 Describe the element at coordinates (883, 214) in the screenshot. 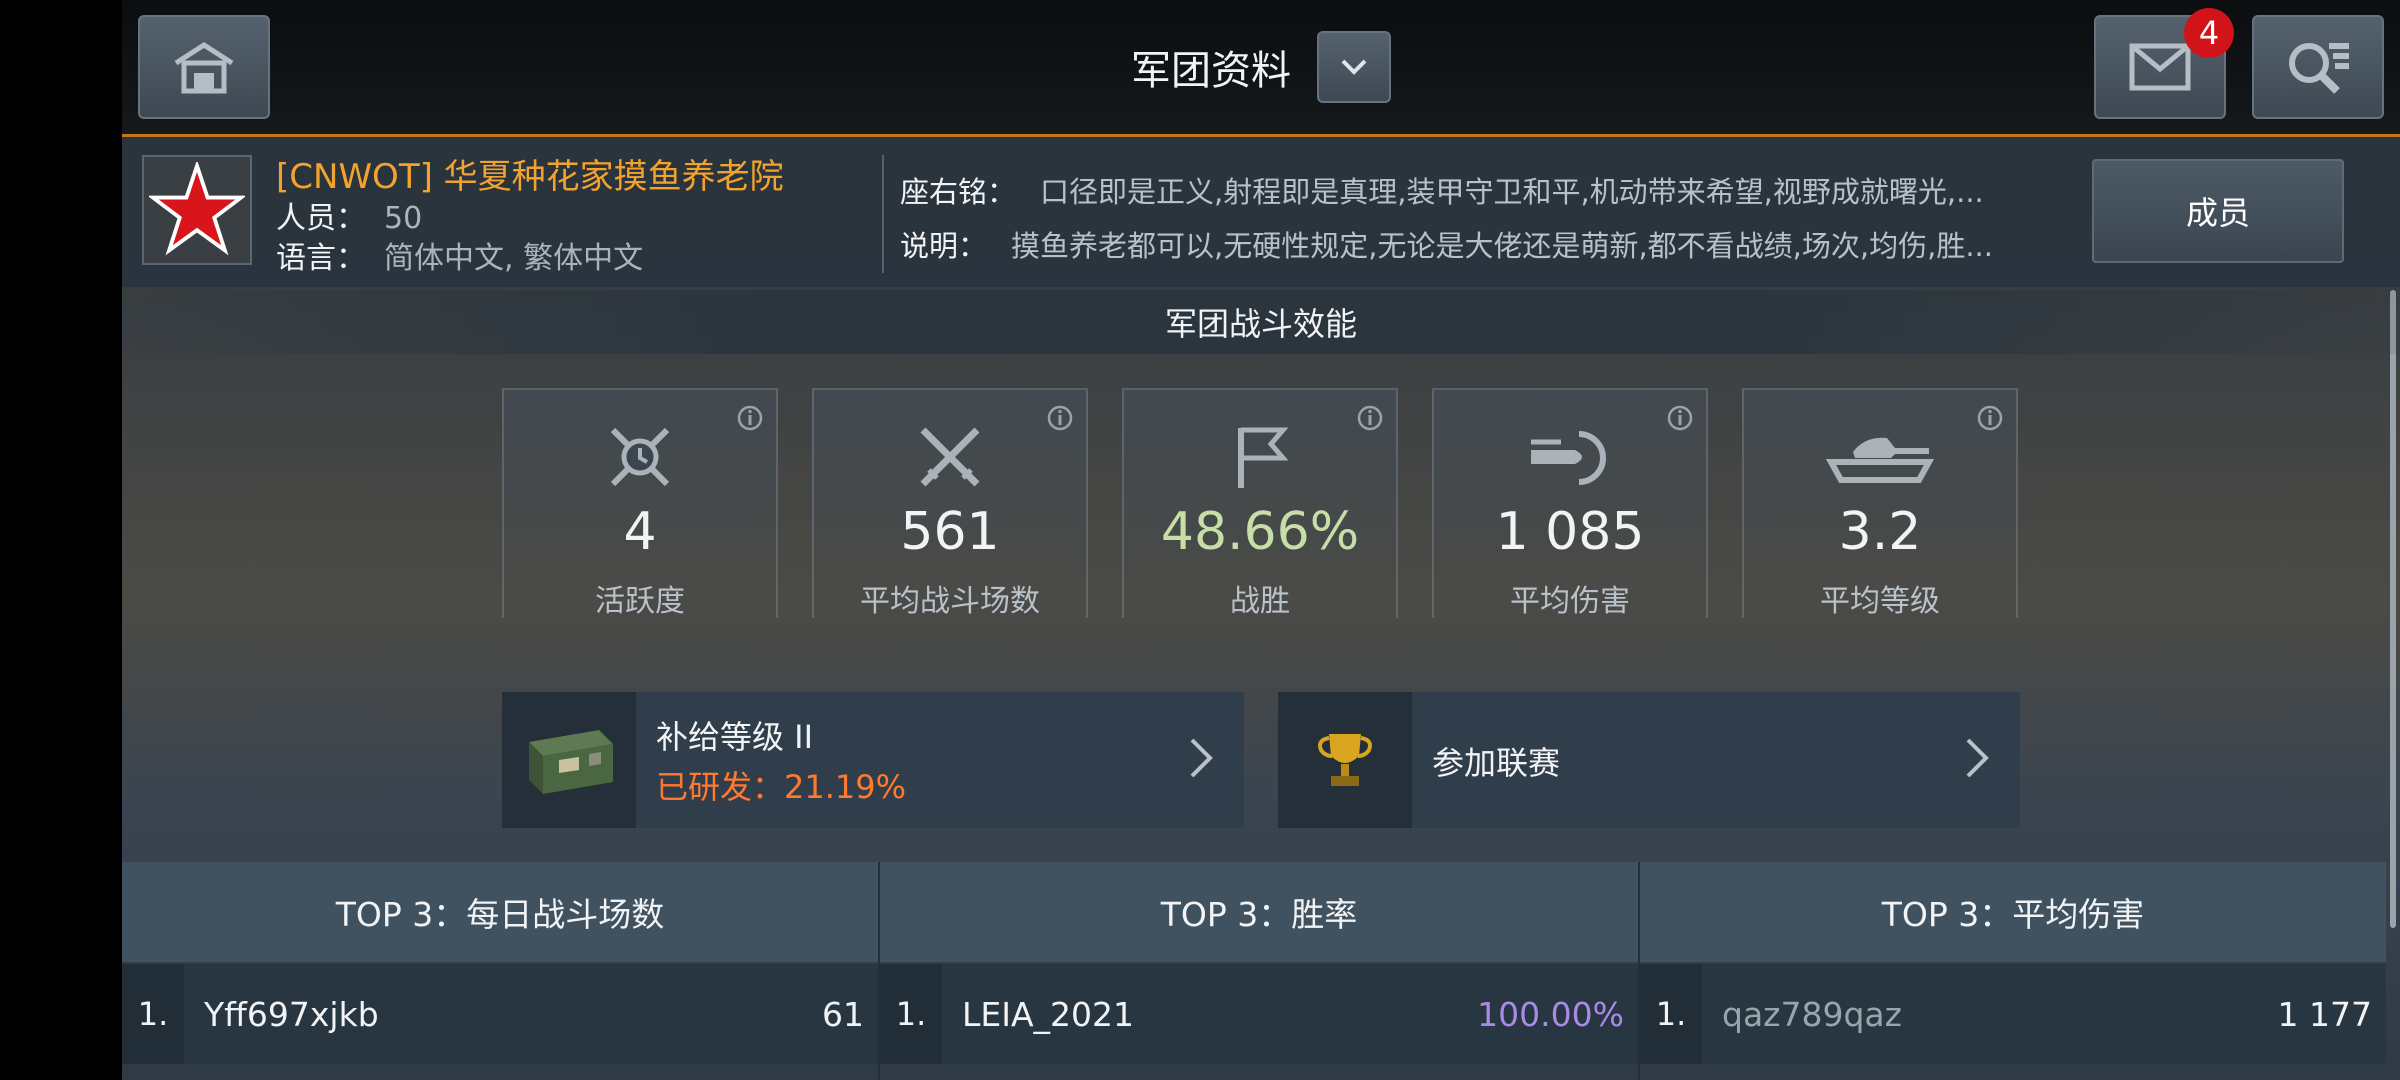

I see `info-divider` at that location.